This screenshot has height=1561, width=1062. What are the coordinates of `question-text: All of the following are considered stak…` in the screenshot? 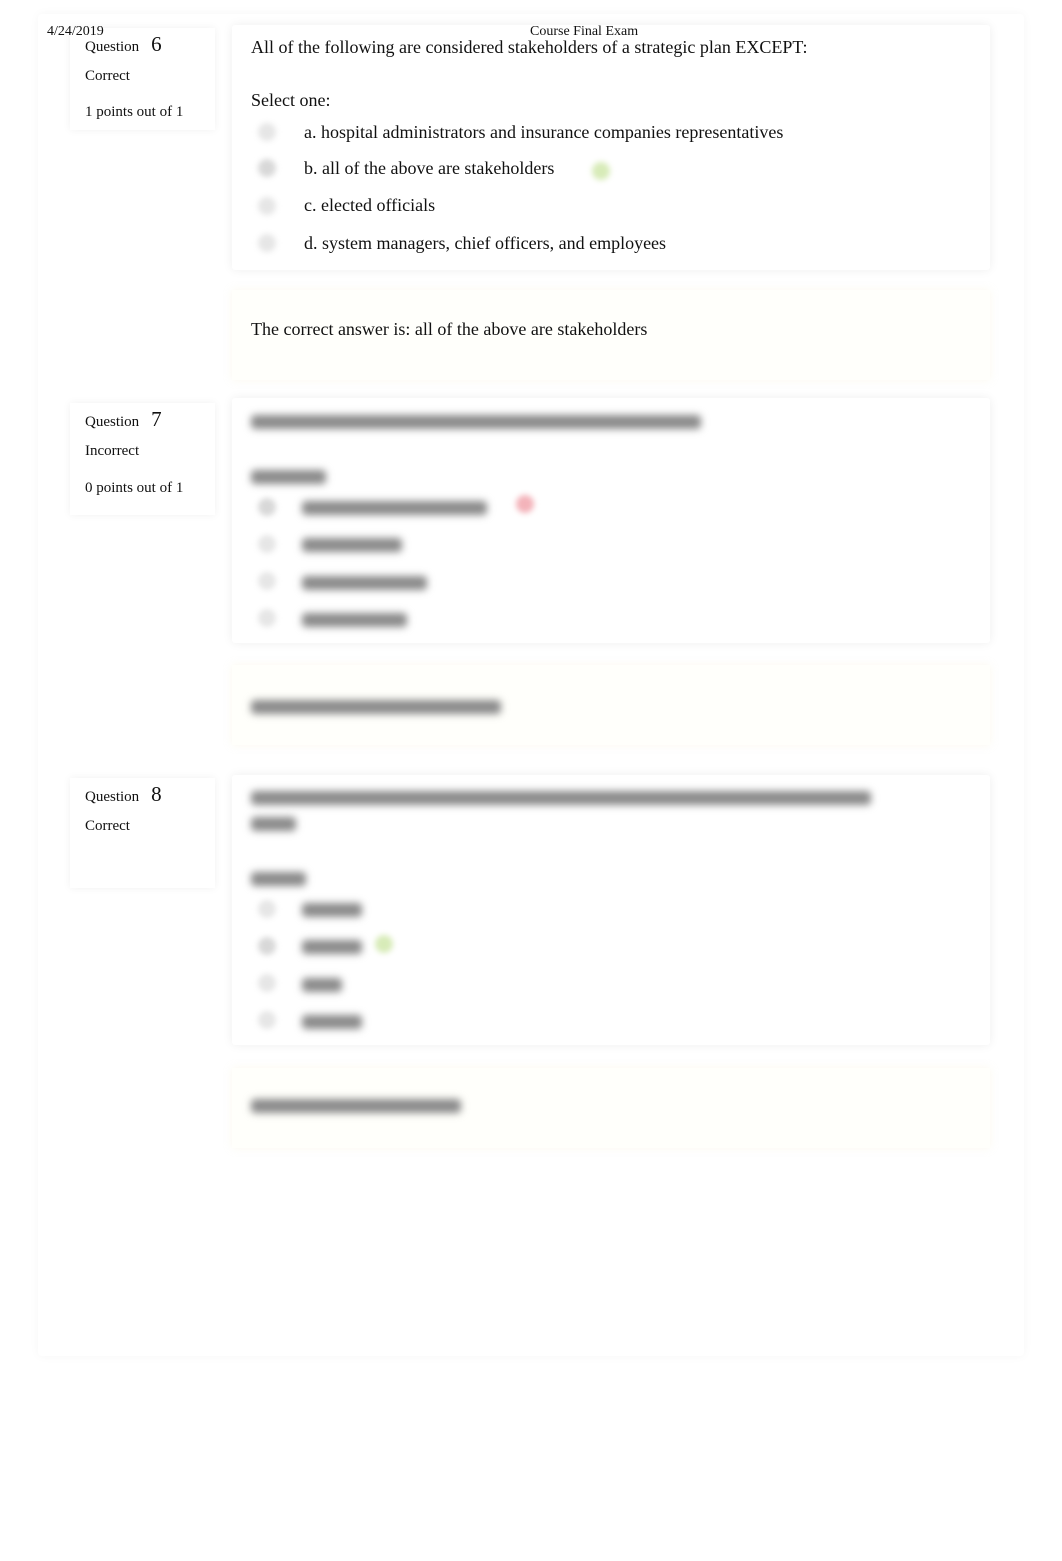 It's located at (529, 47).